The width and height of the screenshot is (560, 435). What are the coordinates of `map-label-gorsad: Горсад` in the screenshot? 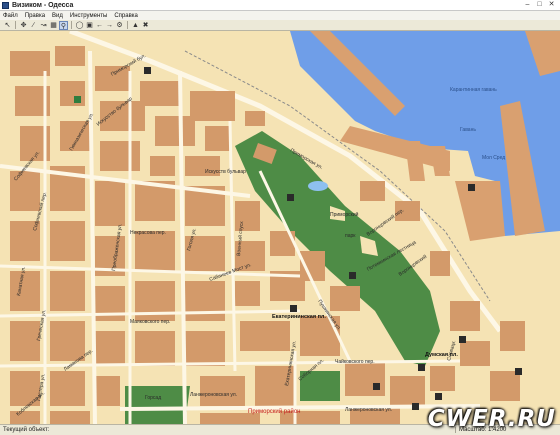 It's located at (153, 398).